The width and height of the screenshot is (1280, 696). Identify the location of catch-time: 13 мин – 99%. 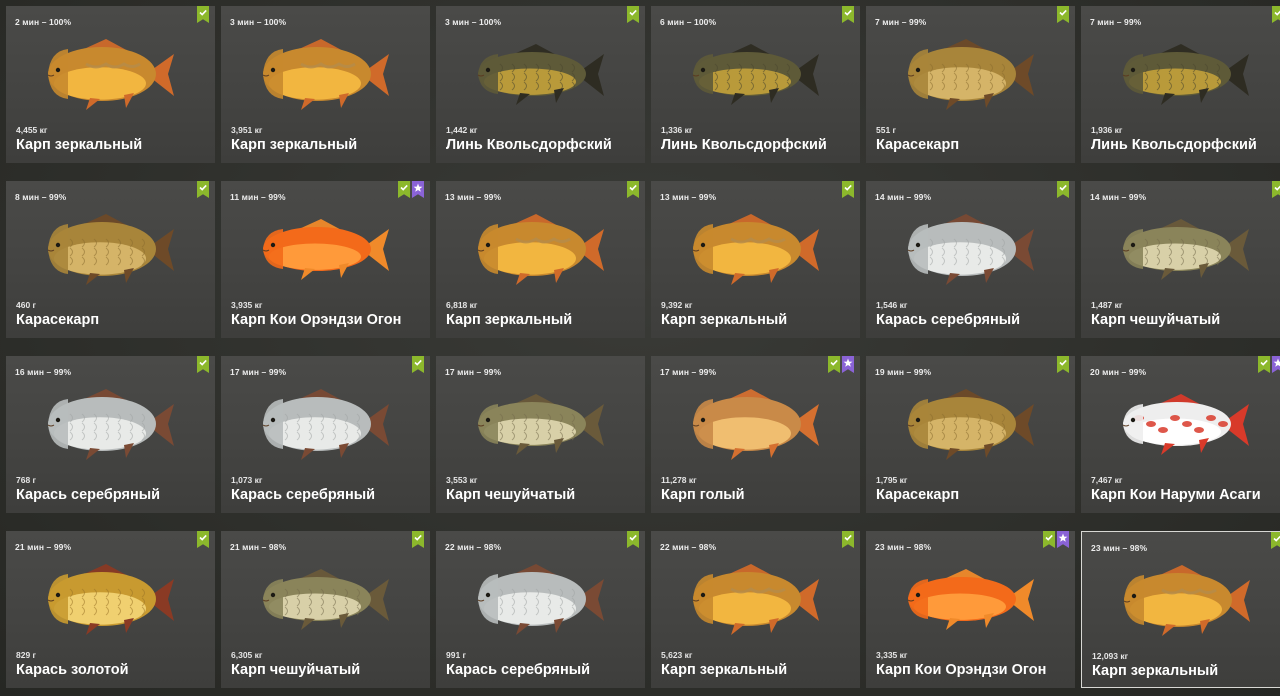
(473, 197).